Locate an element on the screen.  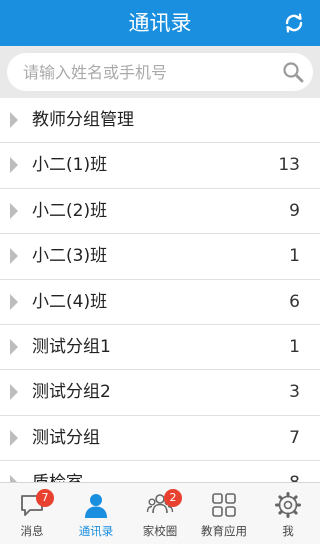
group-row: 小二(1)班 13 is located at coordinates (160, 166).